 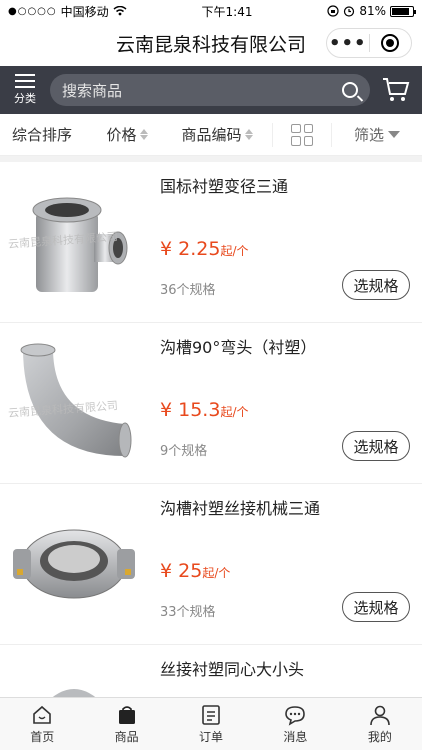 I want to click on search-bar: 分类 搜索商品, so click(x=211, y=90).